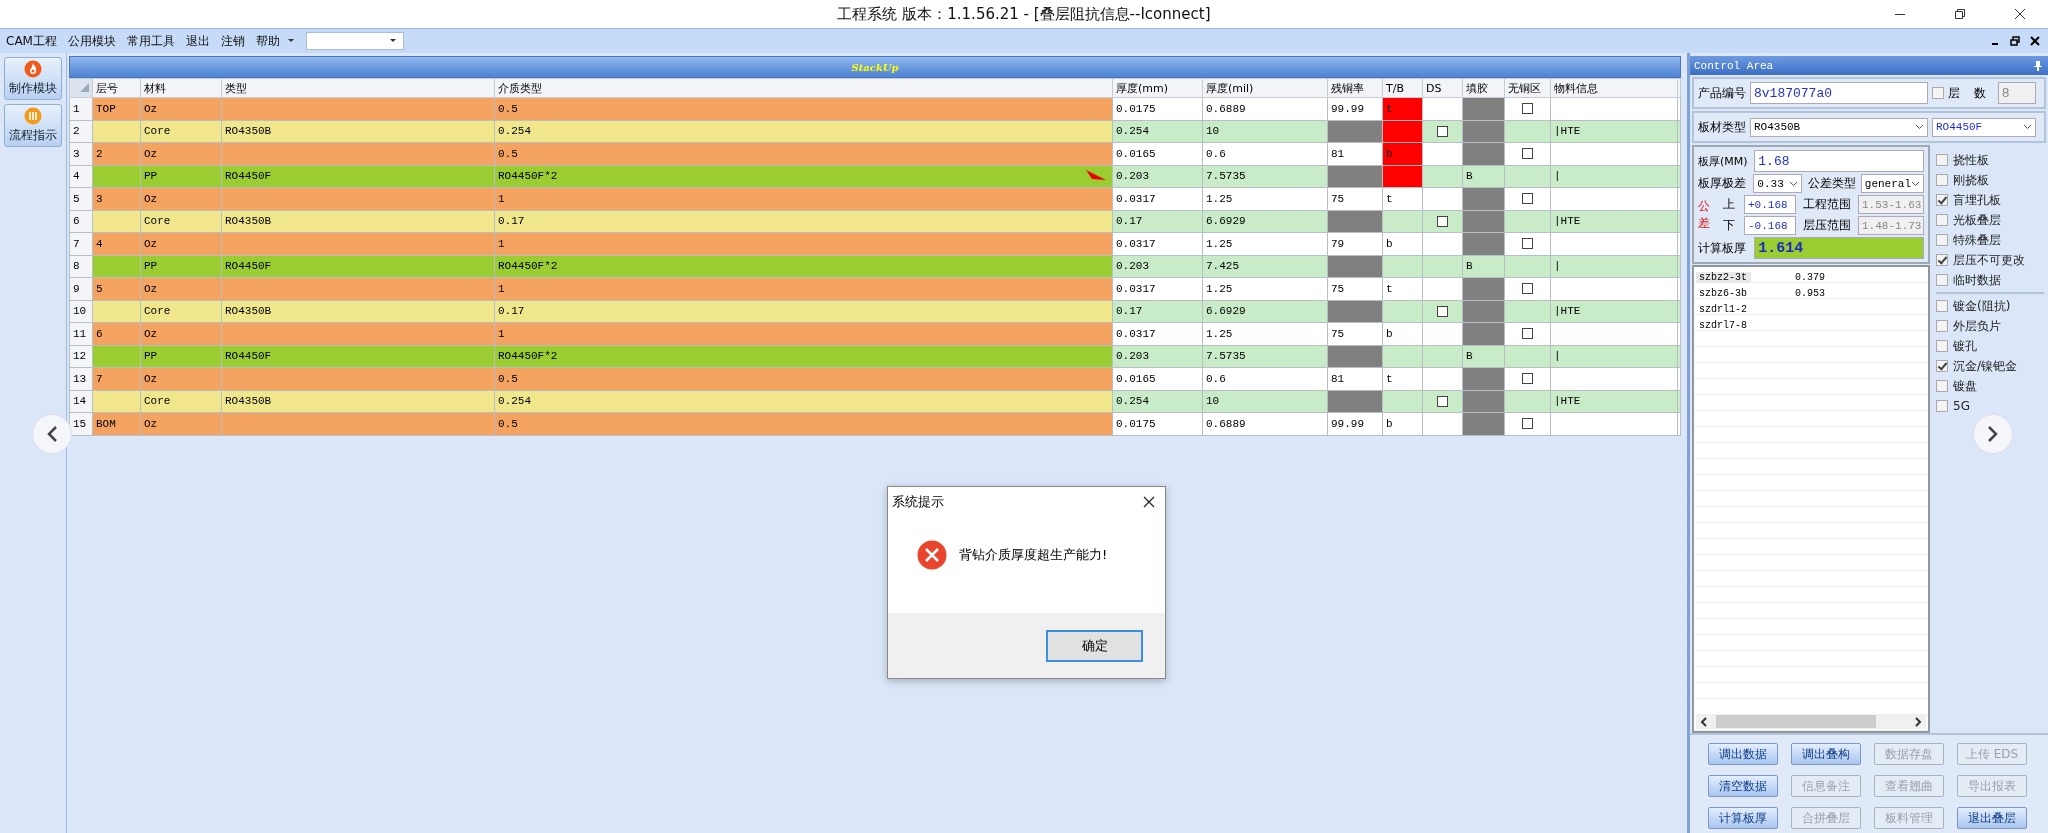 The image size is (2048, 833). Describe the element at coordinates (1743, 786) in the screenshot. I see `action-button: 清空数据` at that location.